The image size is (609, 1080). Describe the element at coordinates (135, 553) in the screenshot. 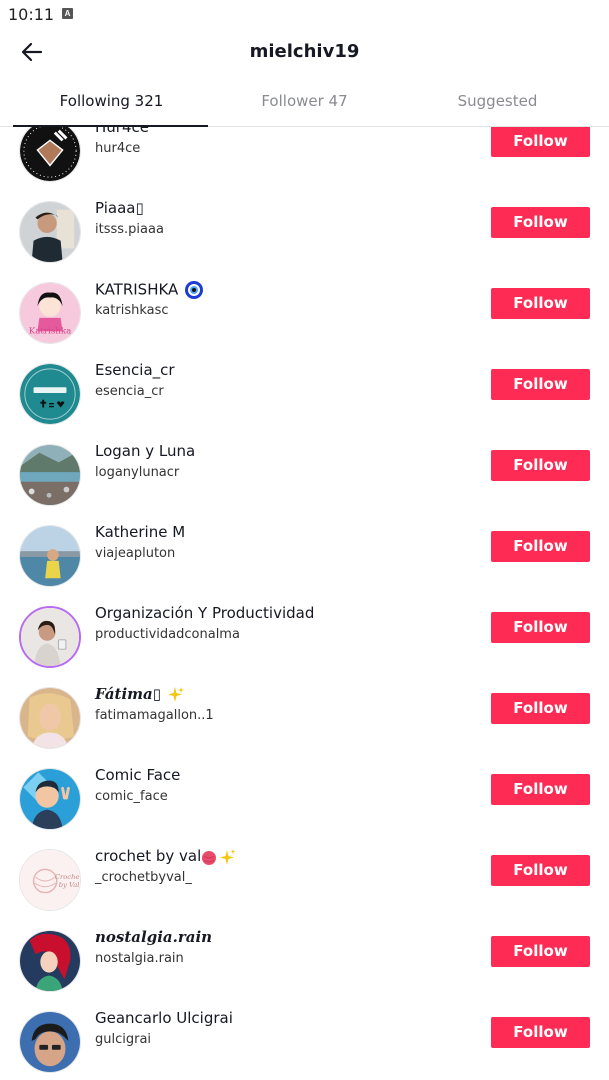

I see `account-username: viajeapluton` at that location.